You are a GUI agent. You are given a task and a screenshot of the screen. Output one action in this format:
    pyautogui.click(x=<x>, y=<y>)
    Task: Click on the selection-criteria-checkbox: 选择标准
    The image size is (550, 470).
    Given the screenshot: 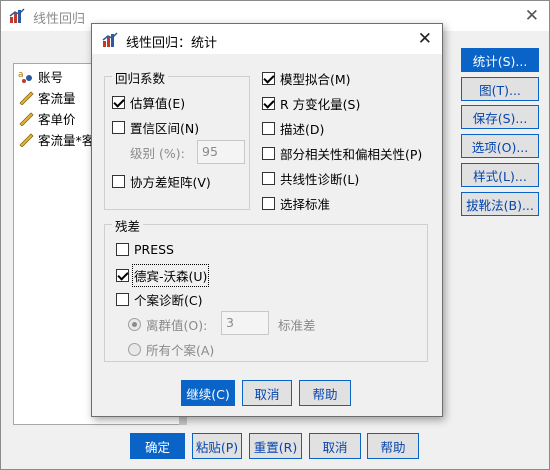 What is the action you would take?
    pyautogui.click(x=296, y=203)
    